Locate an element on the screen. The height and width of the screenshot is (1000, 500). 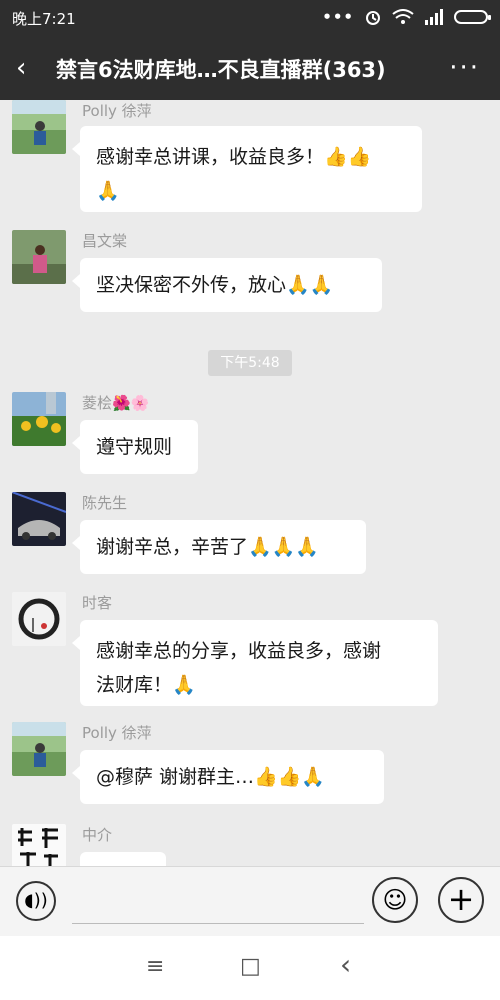
wifi-icon is located at coordinates (403, 16).